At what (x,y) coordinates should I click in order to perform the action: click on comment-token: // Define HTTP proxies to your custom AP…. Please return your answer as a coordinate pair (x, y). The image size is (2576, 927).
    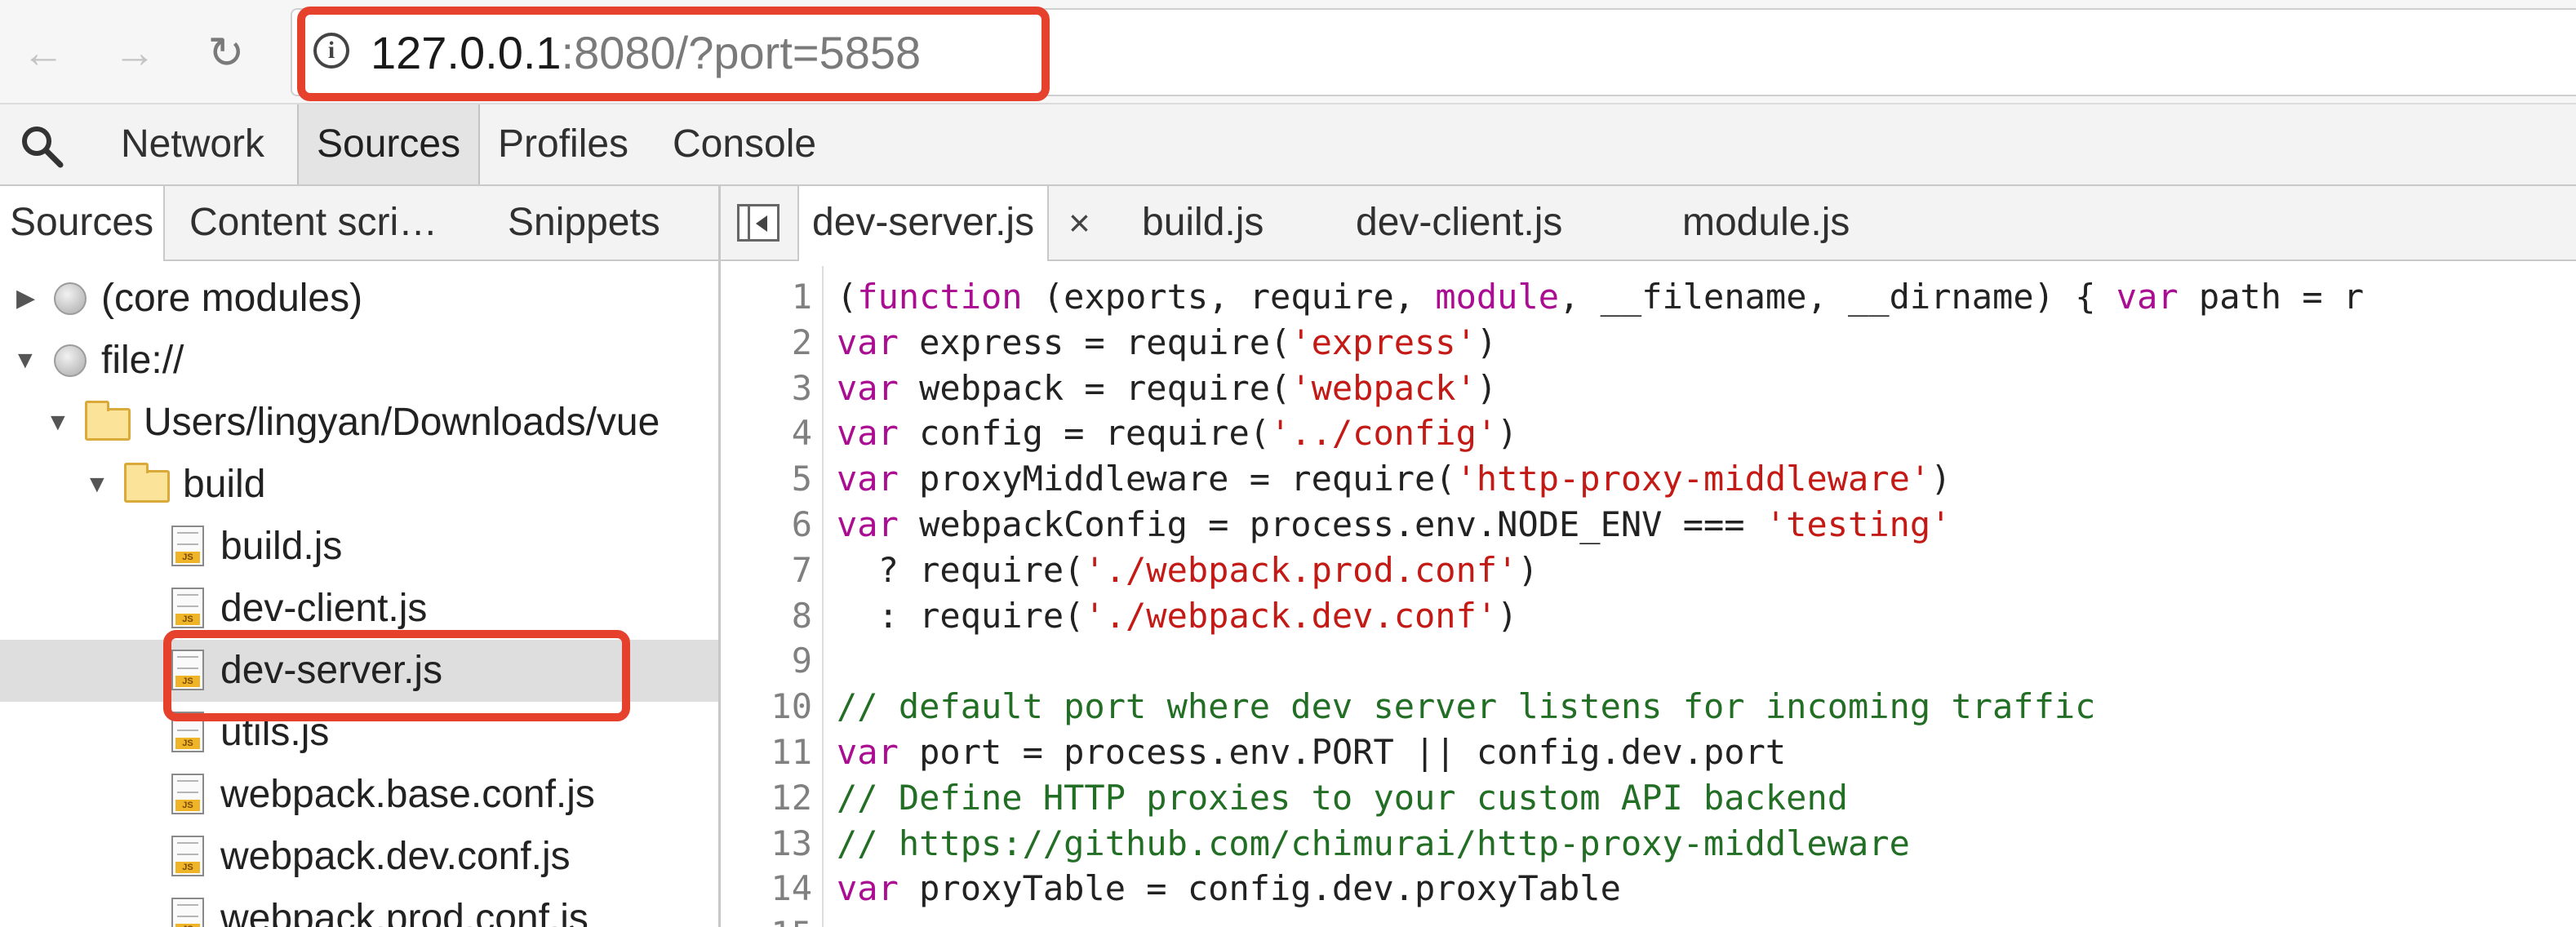
    Looking at the image, I should click on (1343, 798).